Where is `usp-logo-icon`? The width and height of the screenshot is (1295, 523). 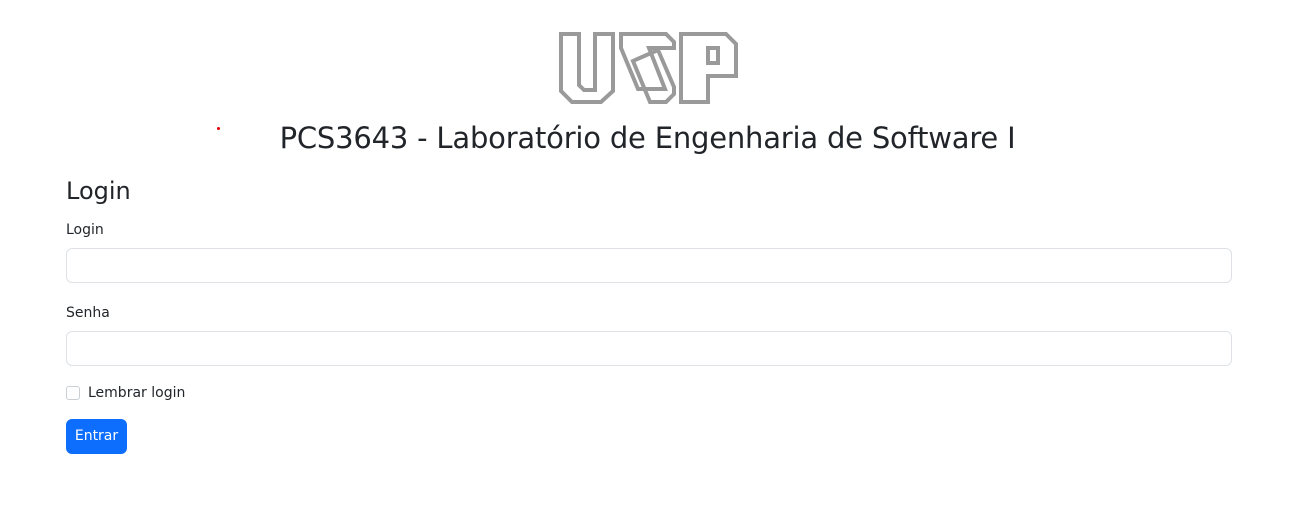
usp-logo-icon is located at coordinates (648, 68).